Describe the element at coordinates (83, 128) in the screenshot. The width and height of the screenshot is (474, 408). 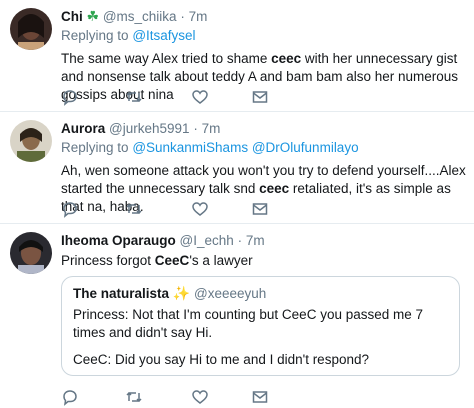
I see `author-name: Aurora` at that location.